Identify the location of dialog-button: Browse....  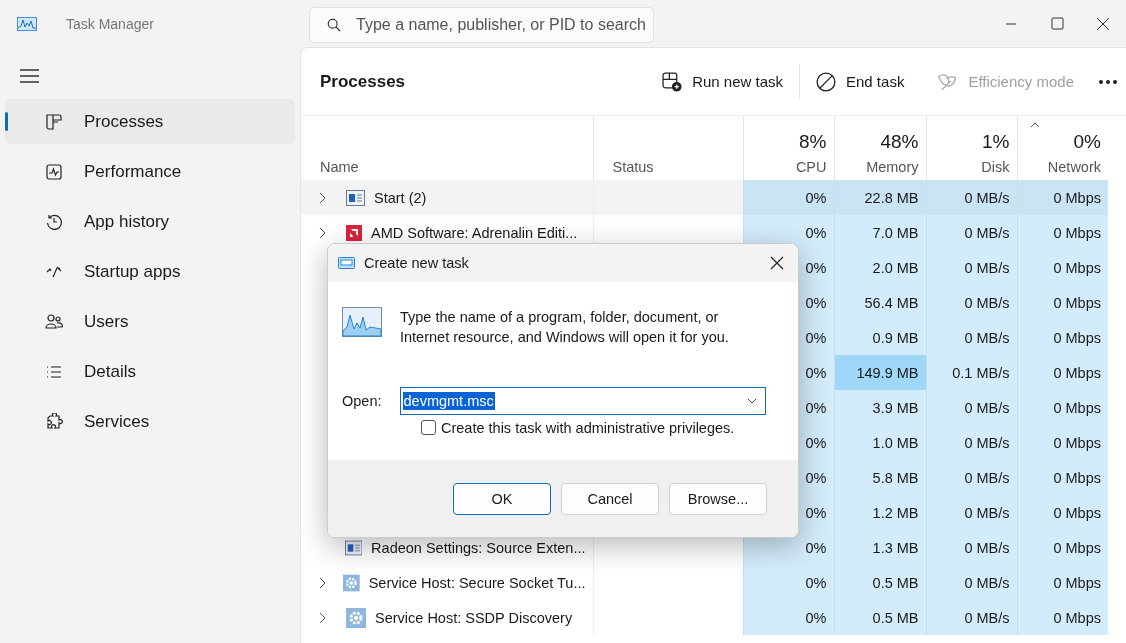
(718, 499).